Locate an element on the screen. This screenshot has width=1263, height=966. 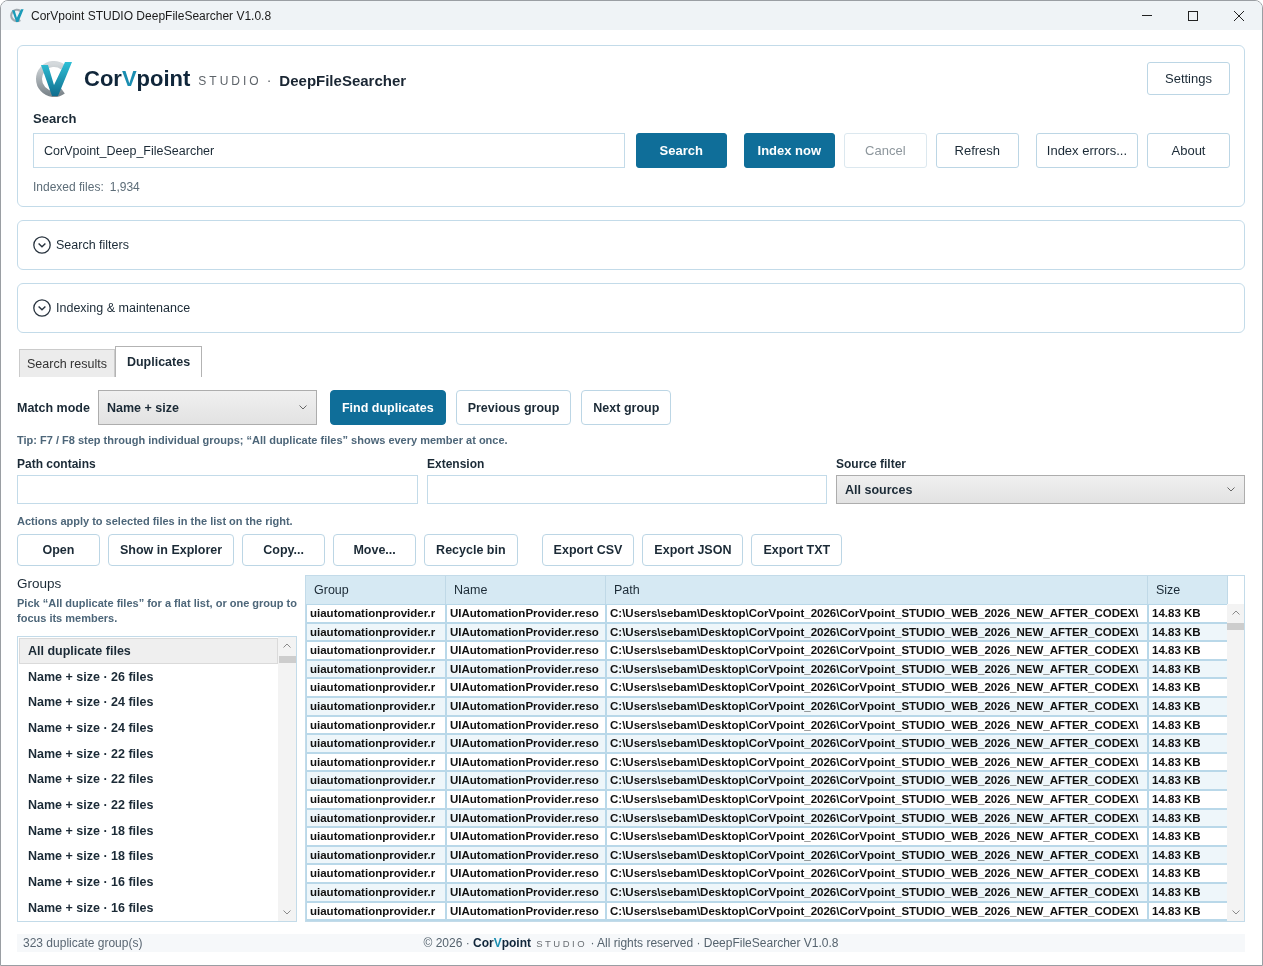
duplicate-action-button: Find duplicates is located at coordinates (387, 407).